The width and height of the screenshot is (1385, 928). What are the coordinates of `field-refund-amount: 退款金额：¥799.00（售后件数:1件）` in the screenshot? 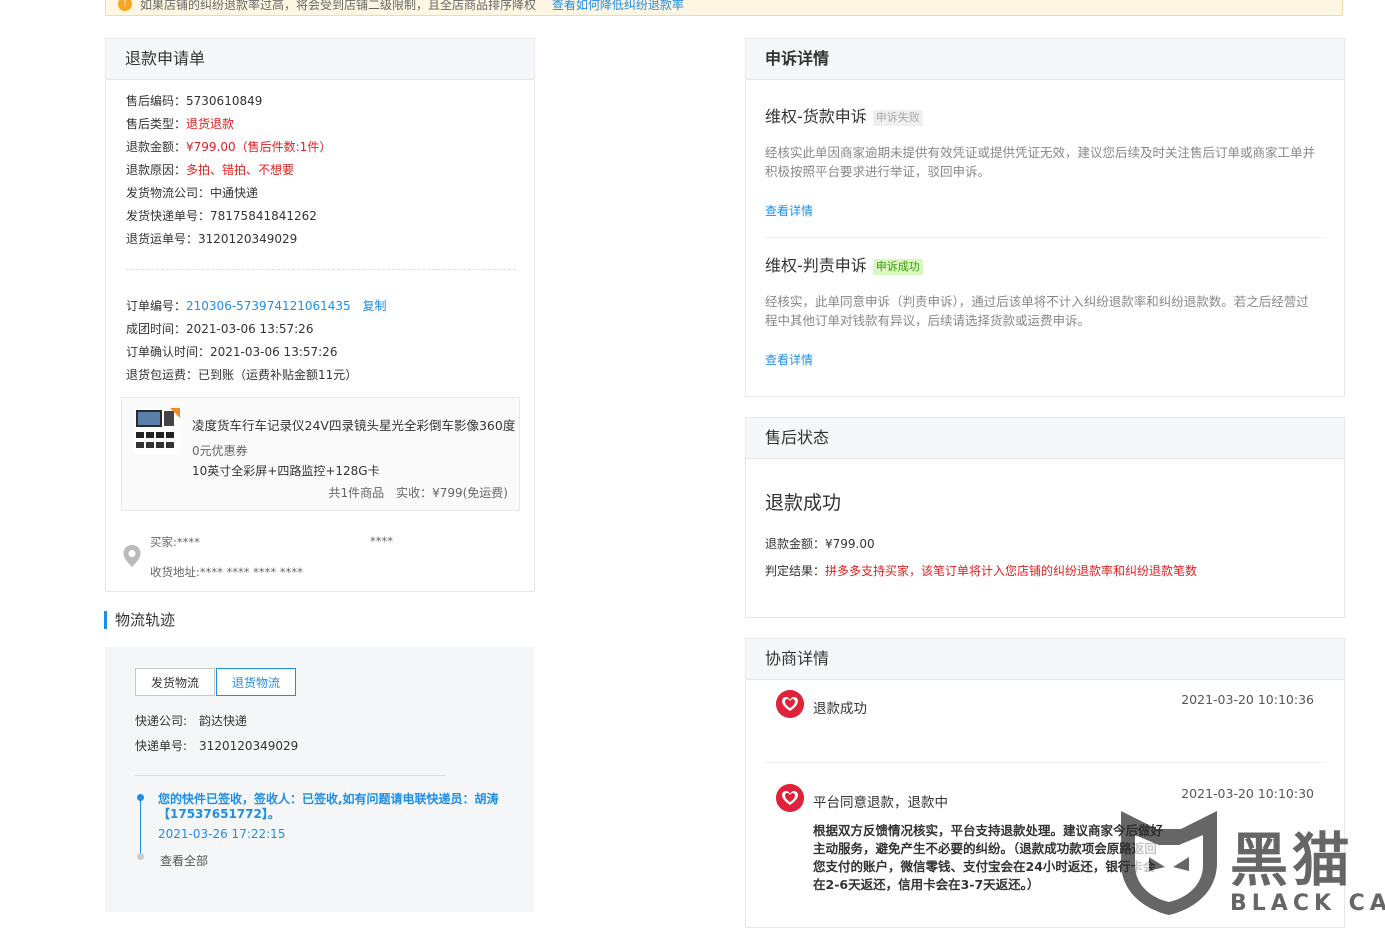 It's located at (228, 146).